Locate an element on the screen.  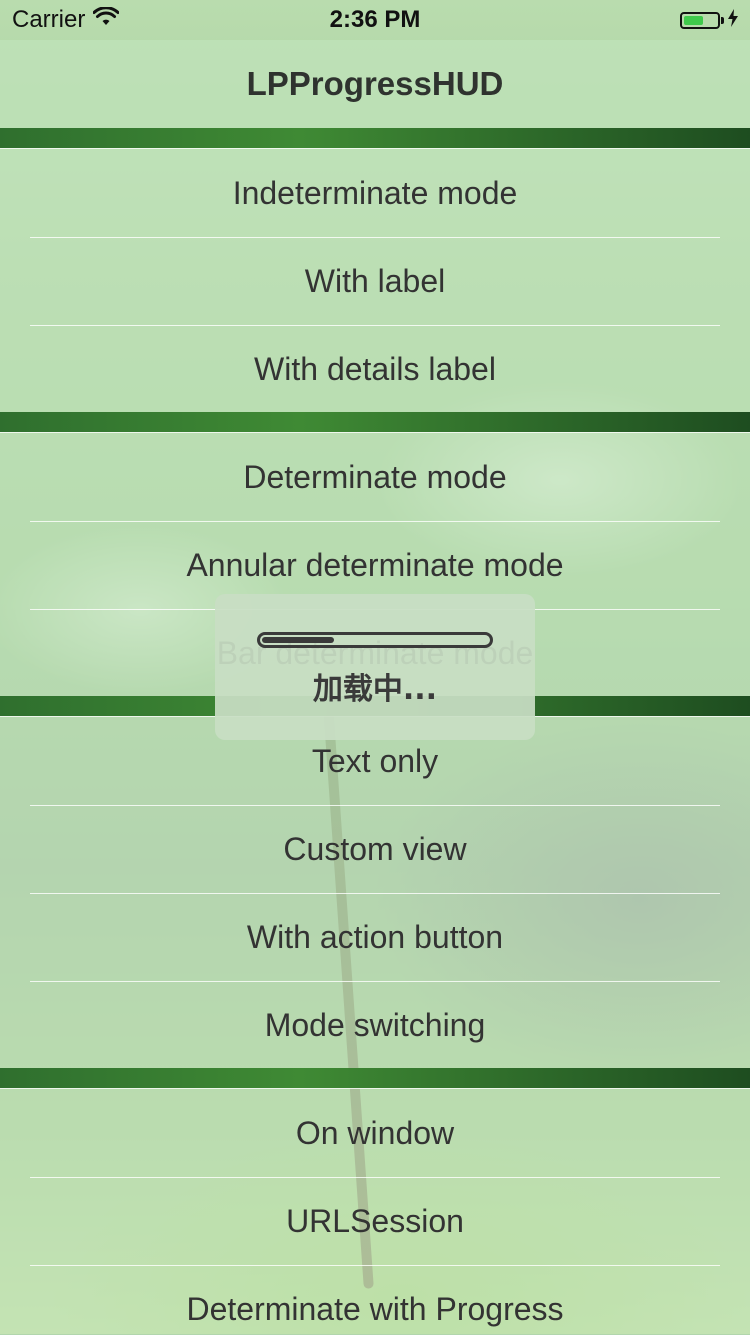
progress-bar is located at coordinates (375, 640).